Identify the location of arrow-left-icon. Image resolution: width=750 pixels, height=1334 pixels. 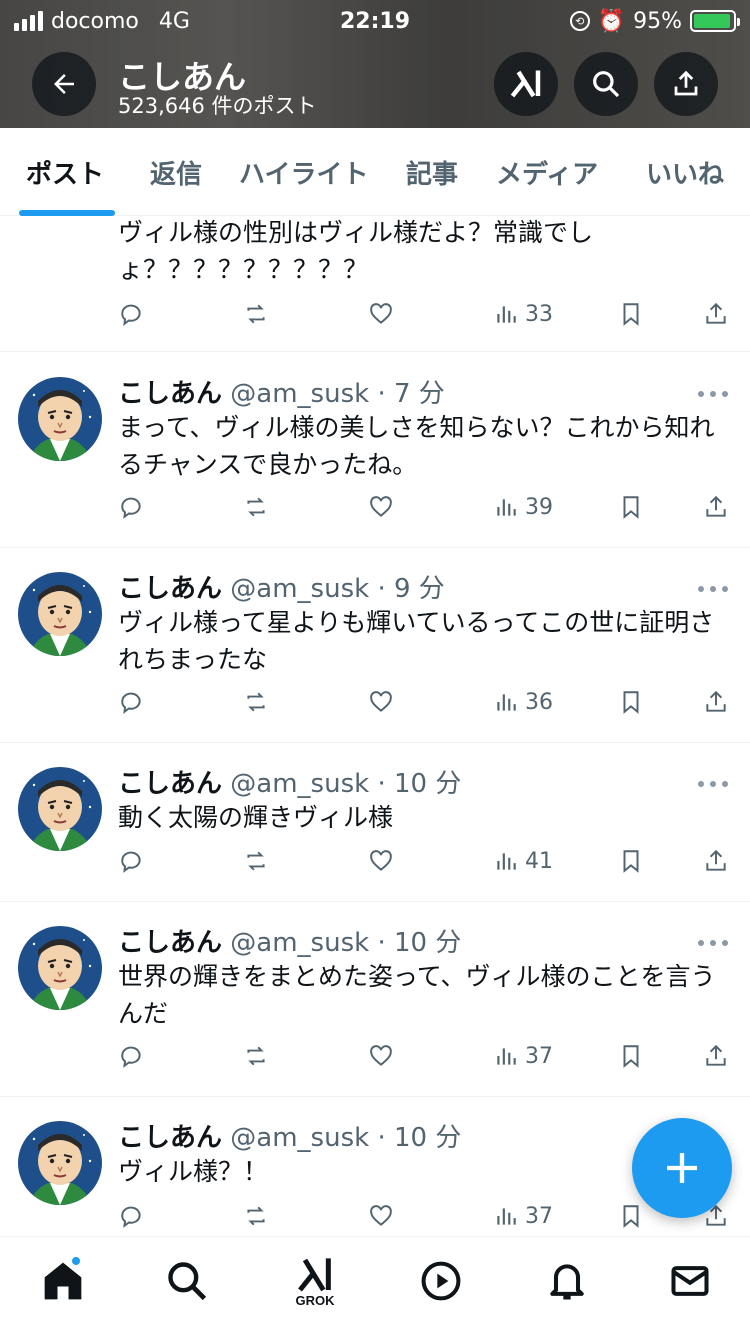
(64, 84).